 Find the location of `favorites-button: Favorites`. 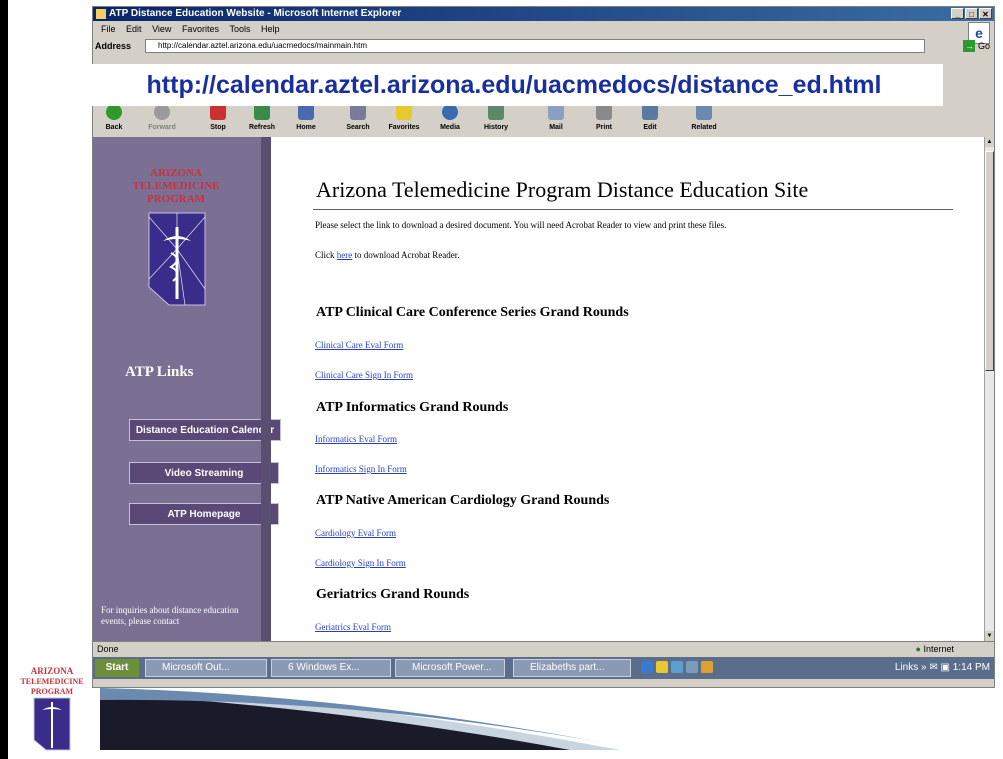

favorites-button: Favorites is located at coordinates (404, 119).